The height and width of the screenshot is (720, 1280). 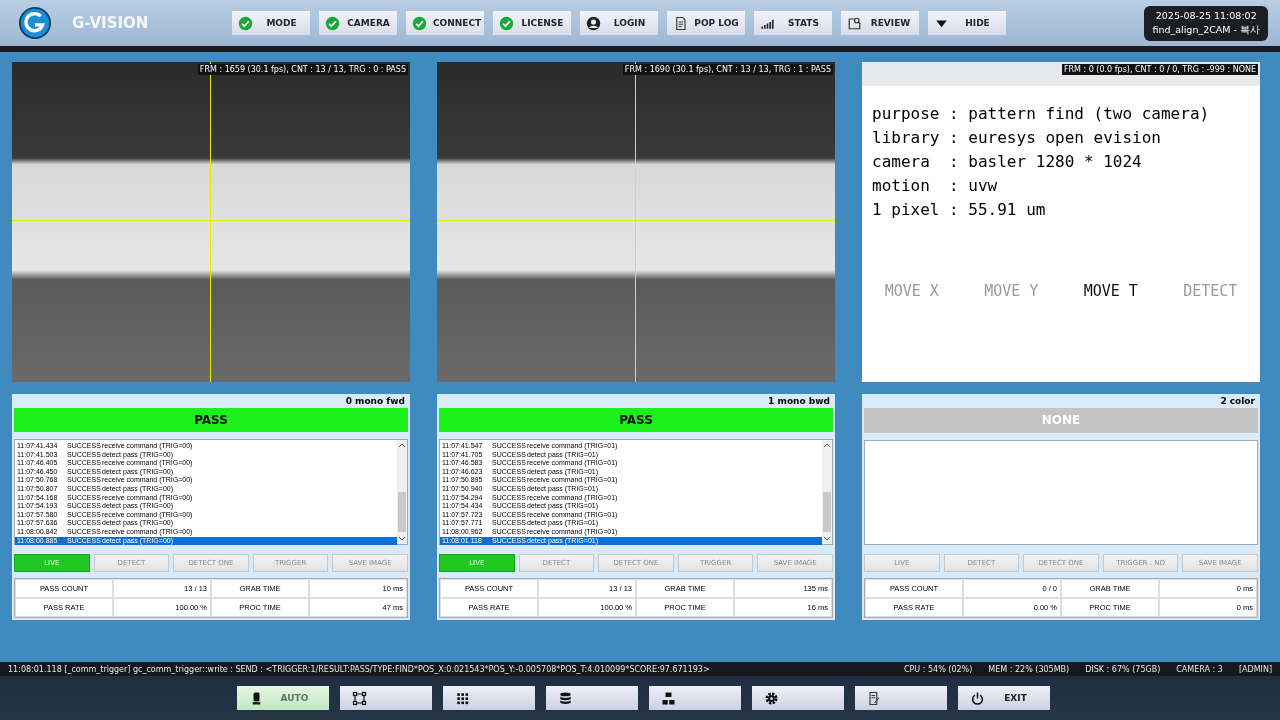 I want to click on settings-icon, so click(x=771, y=698).